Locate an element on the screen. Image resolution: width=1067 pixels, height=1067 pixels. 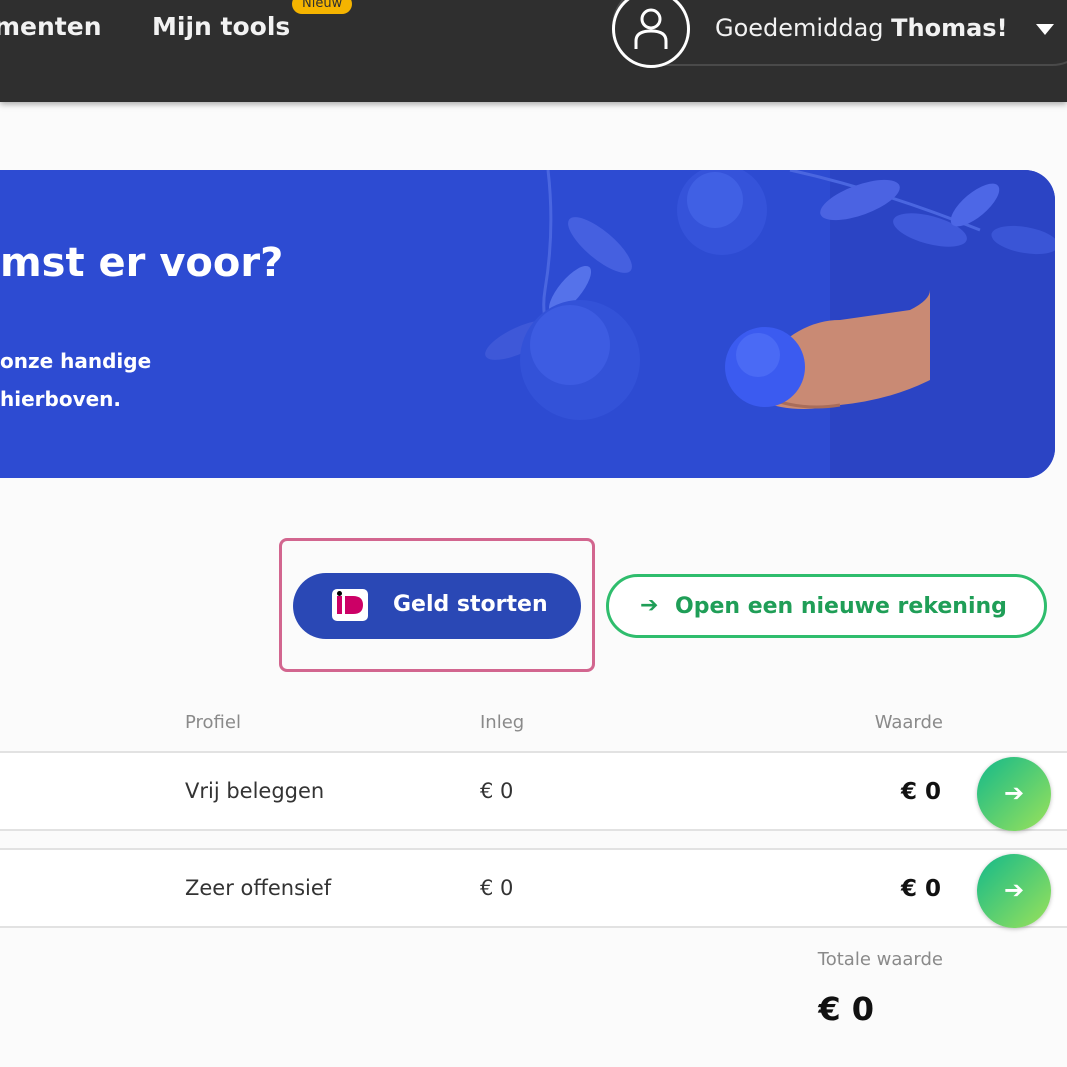
row-profile: Vrij beleggen is located at coordinates (255, 791).